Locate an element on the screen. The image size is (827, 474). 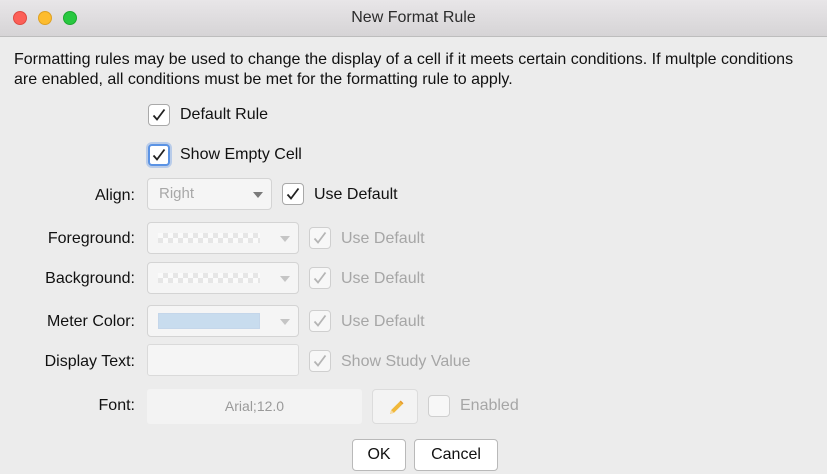
meter-color-swatch is located at coordinates (209, 321).